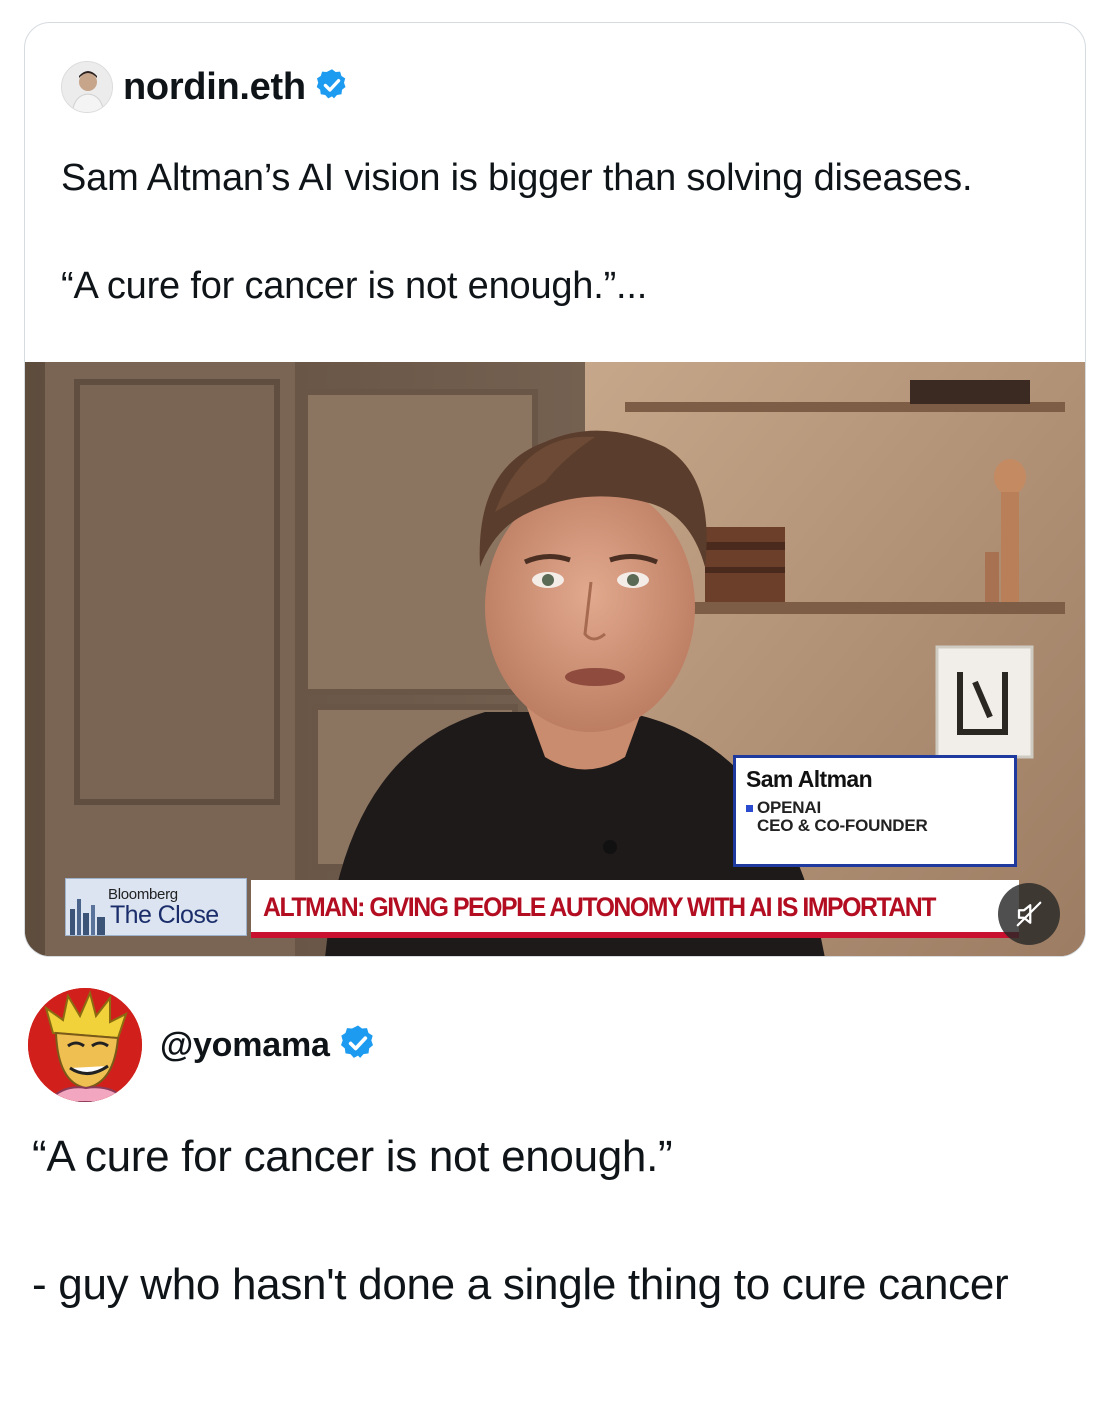 The height and width of the screenshot is (1410, 1109). I want to click on speaker-muted-icon, so click(1029, 914).